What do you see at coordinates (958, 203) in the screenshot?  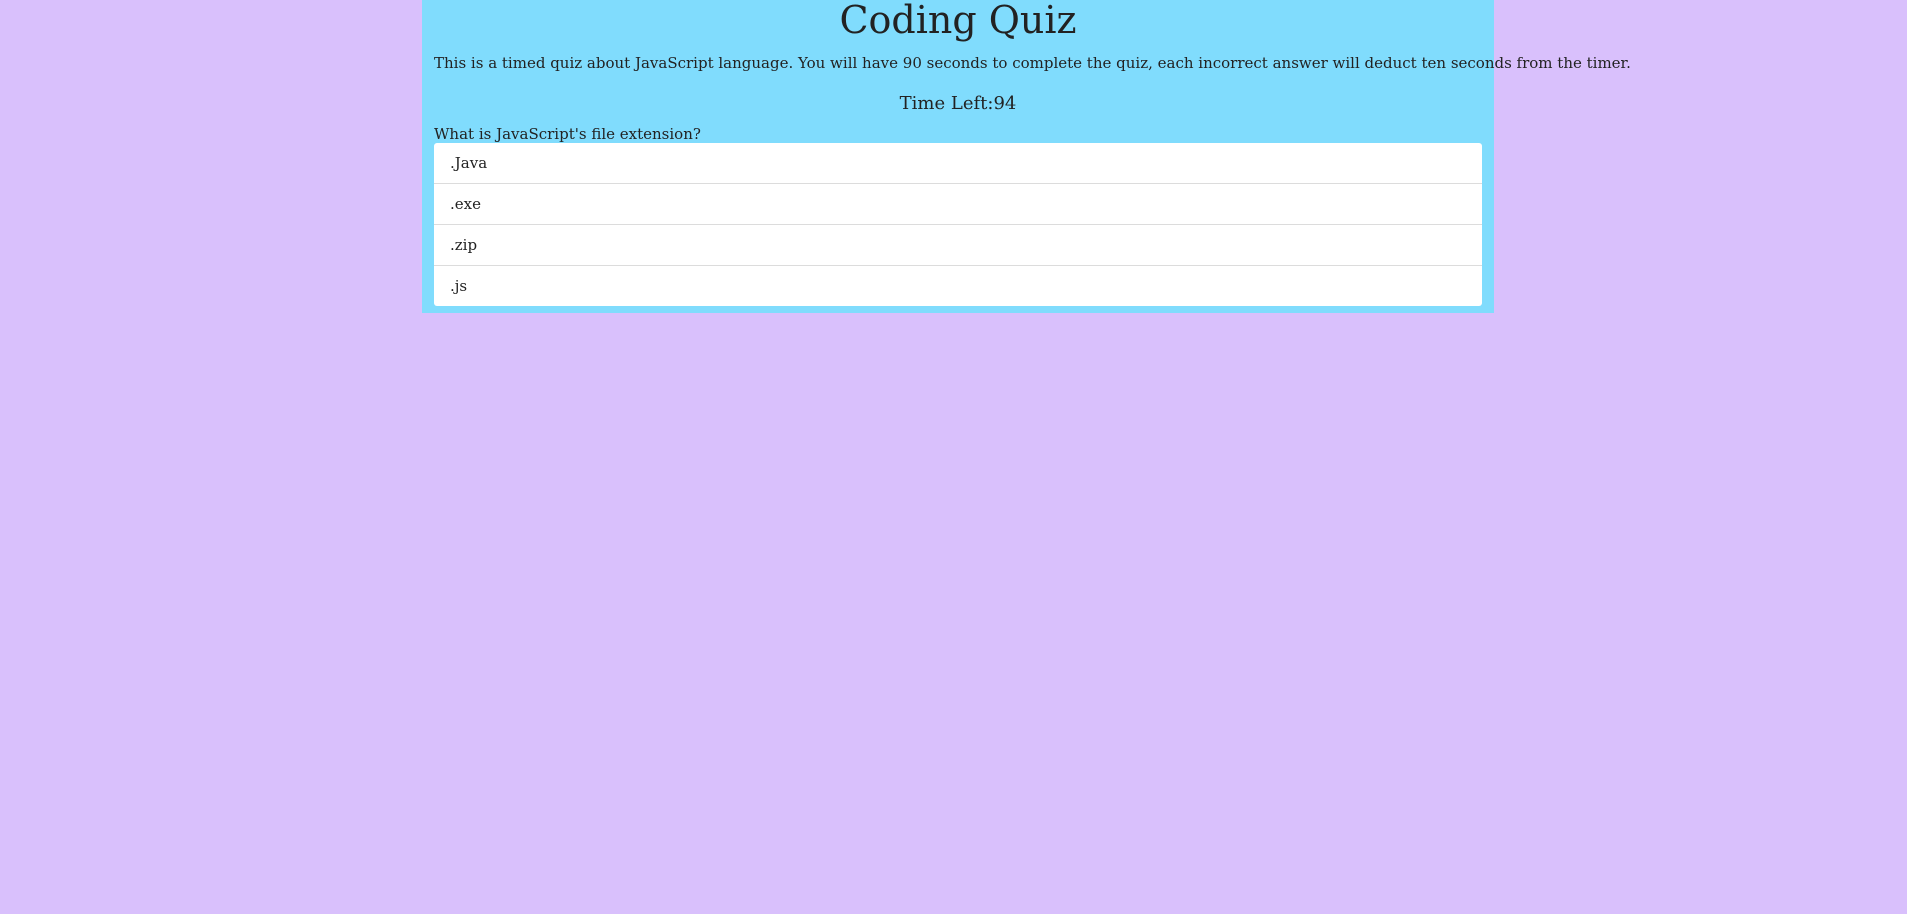 I see `answer-option-exe: .exe` at bounding box center [958, 203].